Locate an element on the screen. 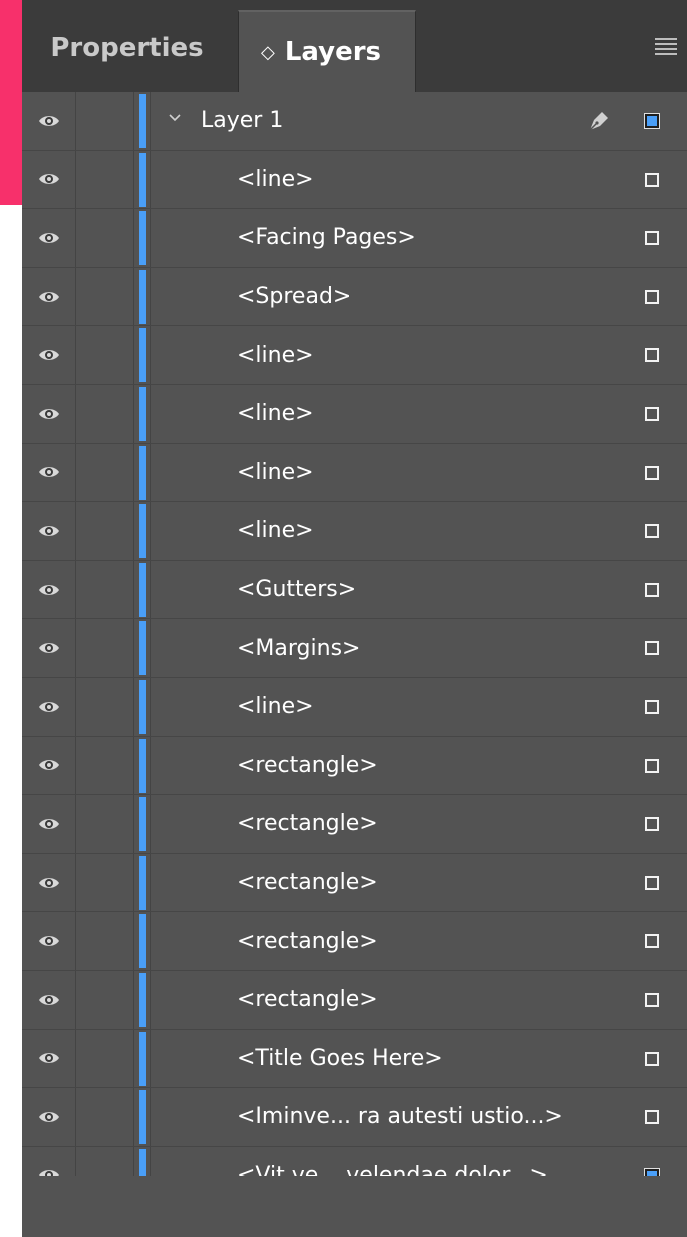  object-row: <Title Goes Here> is located at coordinates (354, 1059).